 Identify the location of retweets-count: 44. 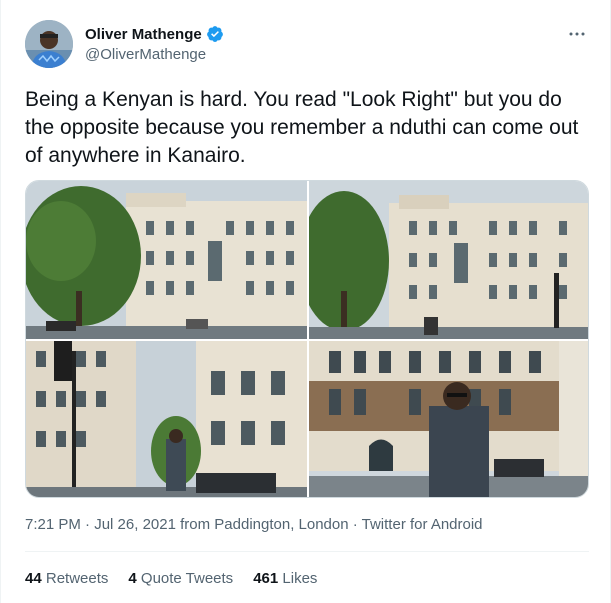
(33, 578).